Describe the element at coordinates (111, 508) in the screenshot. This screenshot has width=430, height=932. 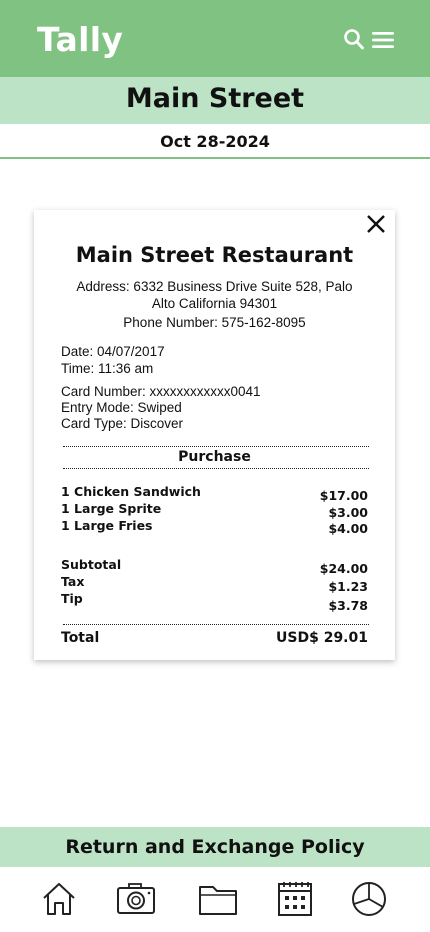
I see `line-item-name: 1 Large Sprite` at that location.